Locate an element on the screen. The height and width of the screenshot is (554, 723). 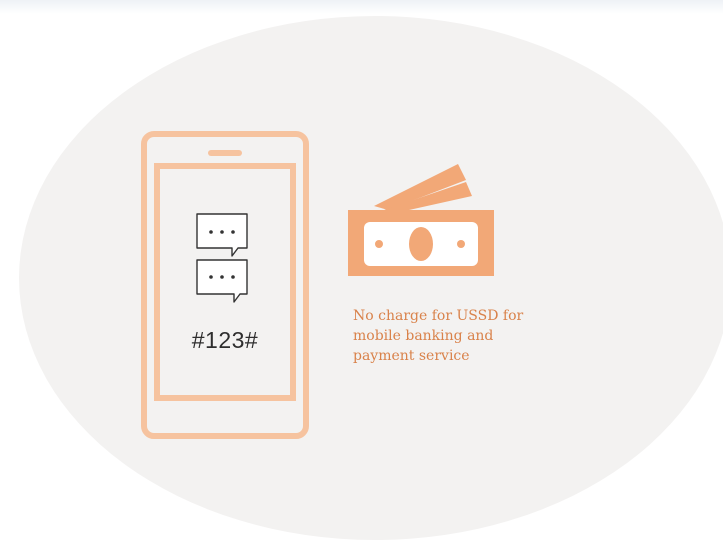
ussd-code: #123# is located at coordinates (225, 340).